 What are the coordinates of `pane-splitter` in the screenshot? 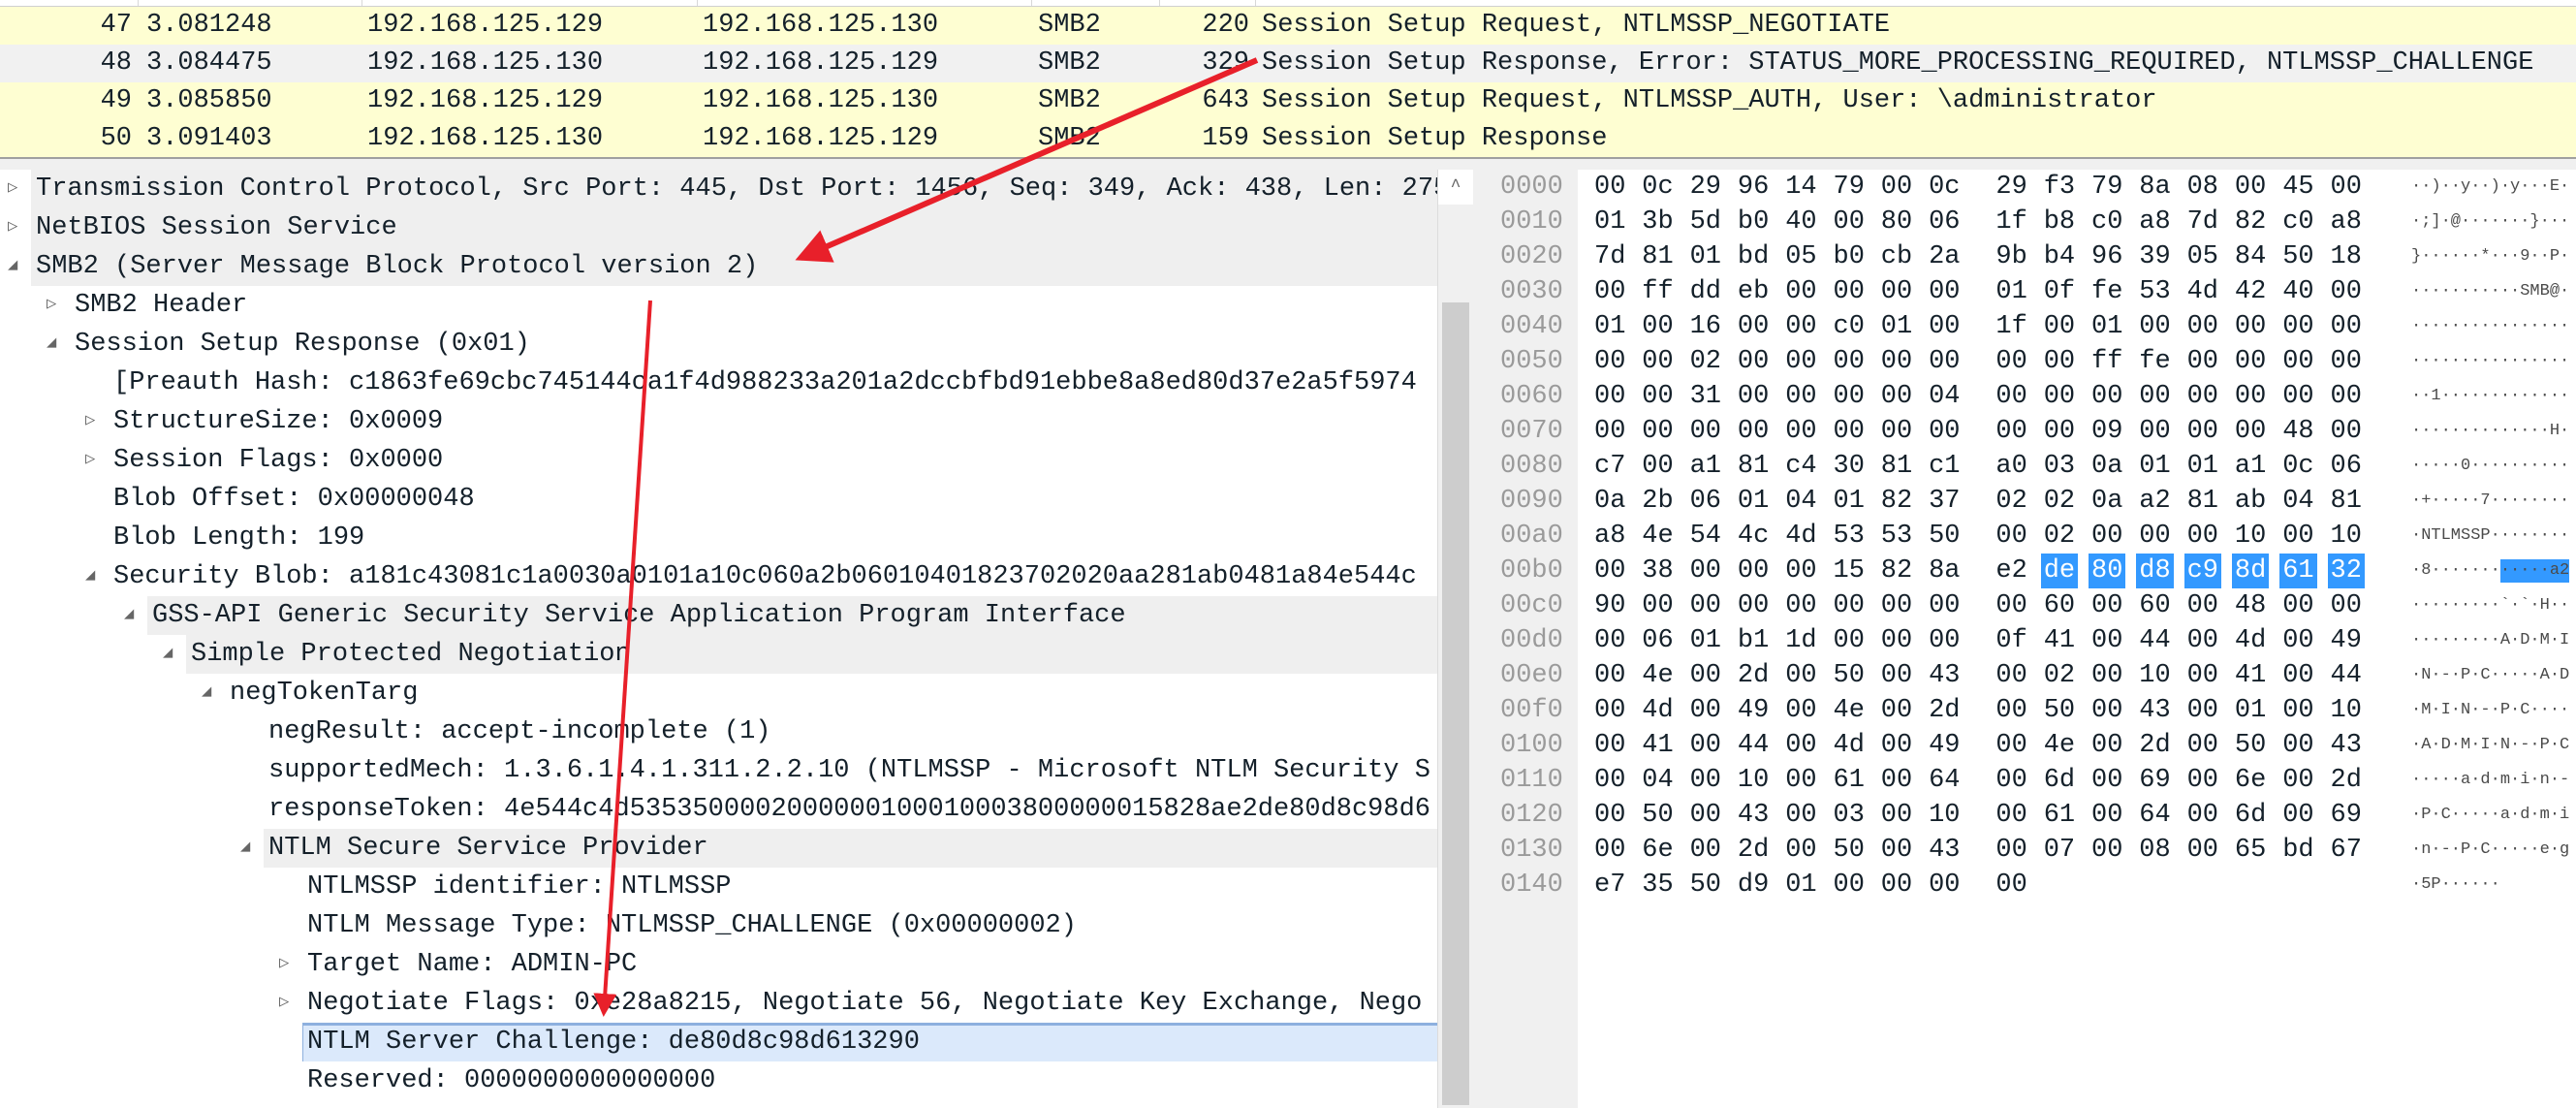 It's located at (1288, 164).